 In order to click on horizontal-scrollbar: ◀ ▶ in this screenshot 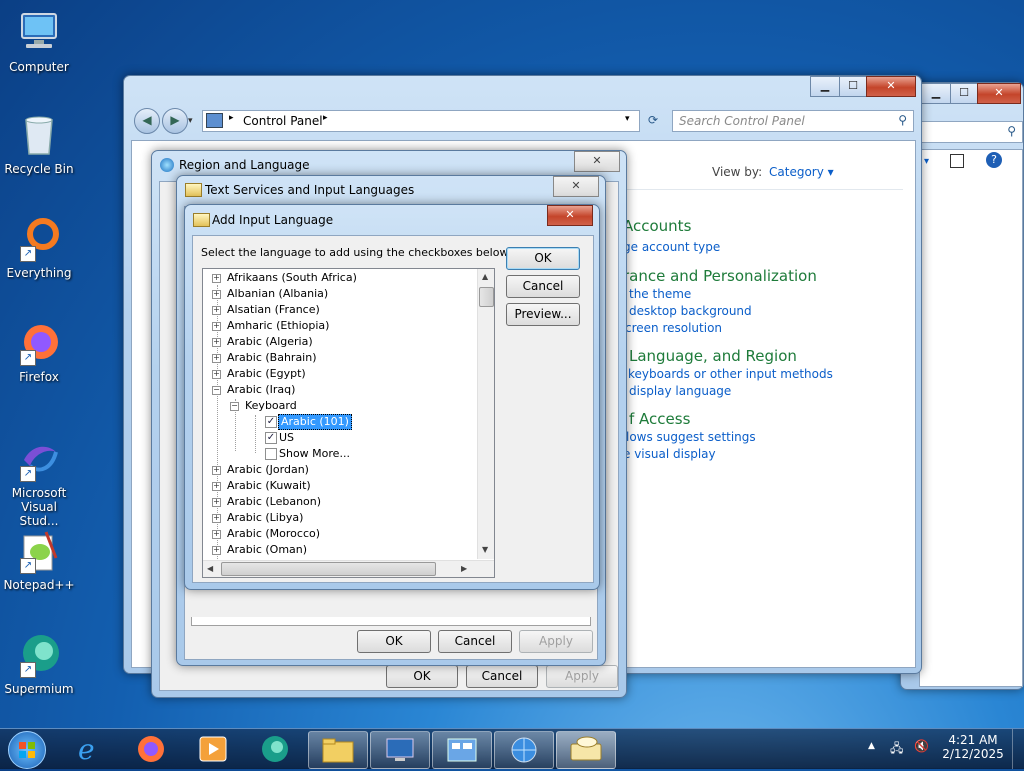, I will do `click(348, 568)`.